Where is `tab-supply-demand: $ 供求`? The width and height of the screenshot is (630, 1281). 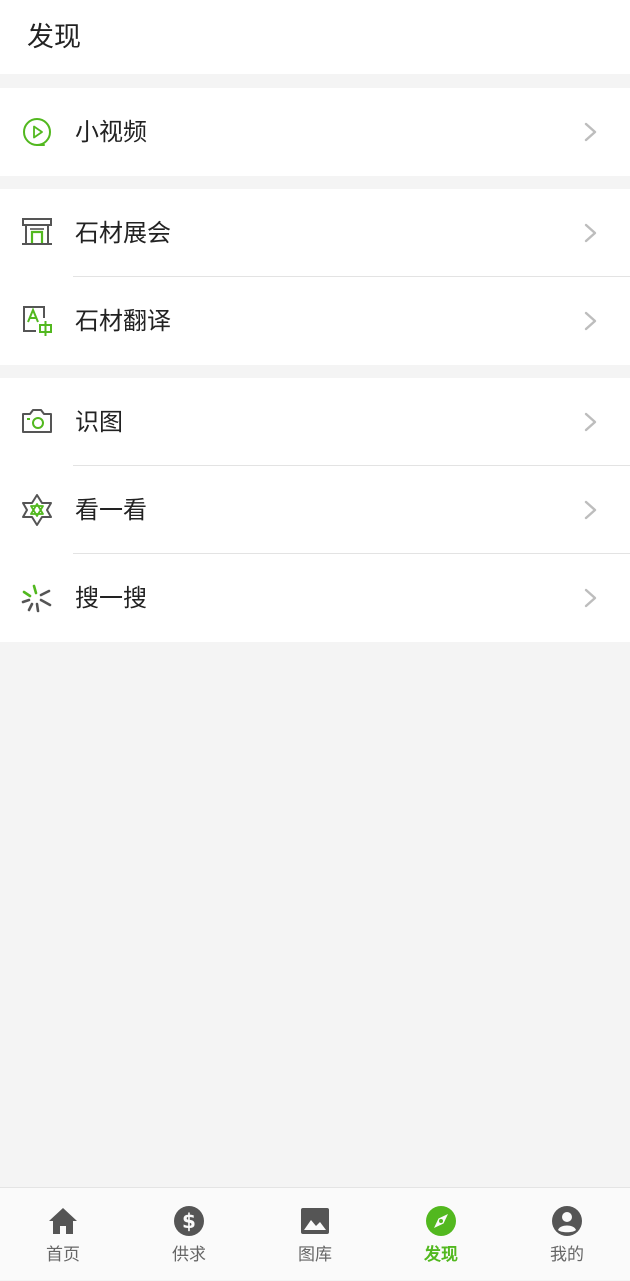 tab-supply-demand: $ 供求 is located at coordinates (189, 1234).